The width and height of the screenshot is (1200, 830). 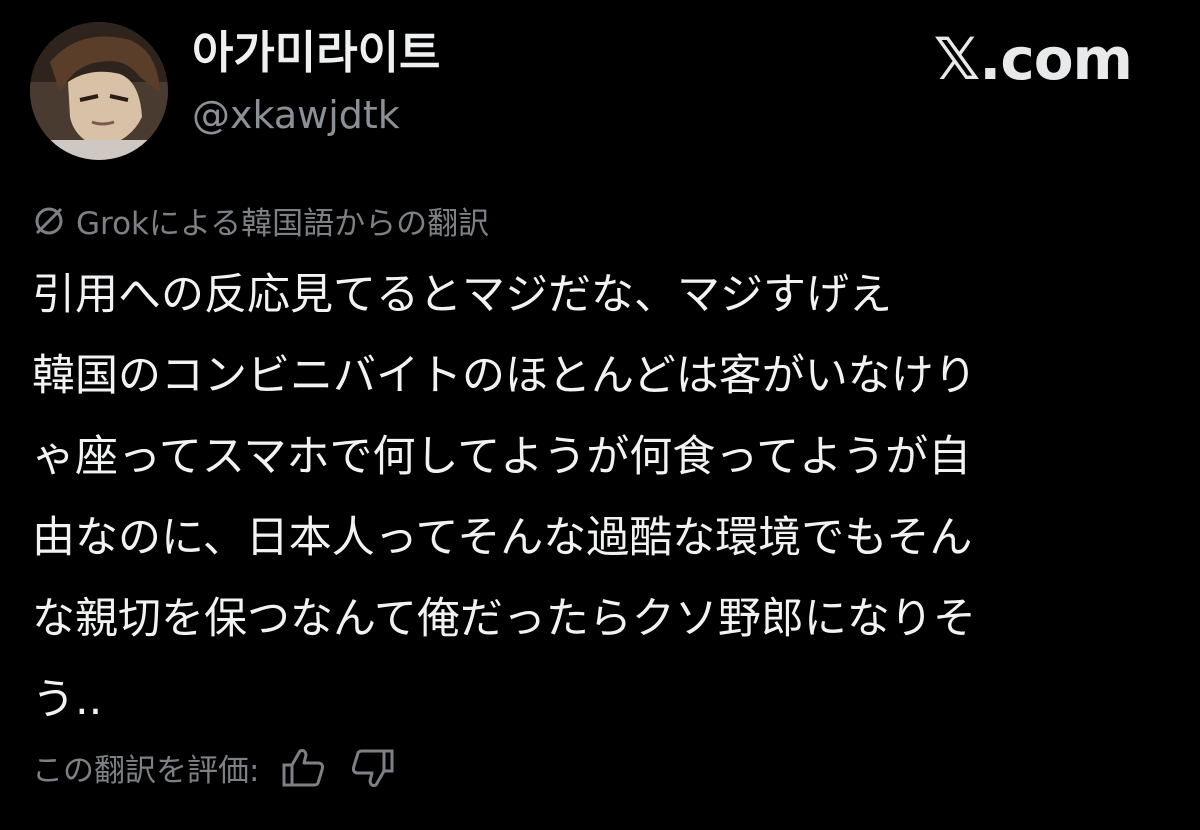 What do you see at coordinates (462, 295) in the screenshot?
I see `tweet-line: 引用への反応見てるとマジだな、マジすげえ` at bounding box center [462, 295].